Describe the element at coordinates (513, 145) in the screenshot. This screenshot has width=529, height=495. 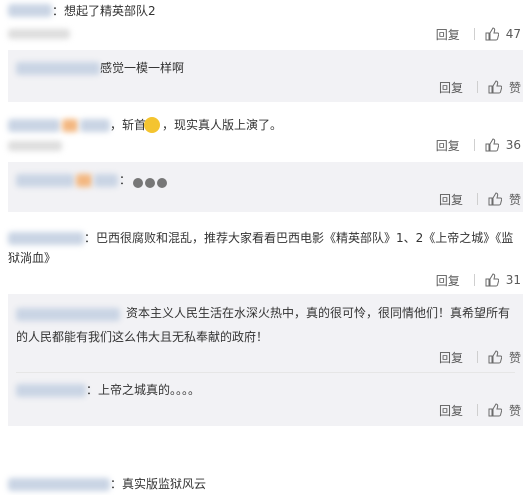
I see `like-count: 36` at that location.